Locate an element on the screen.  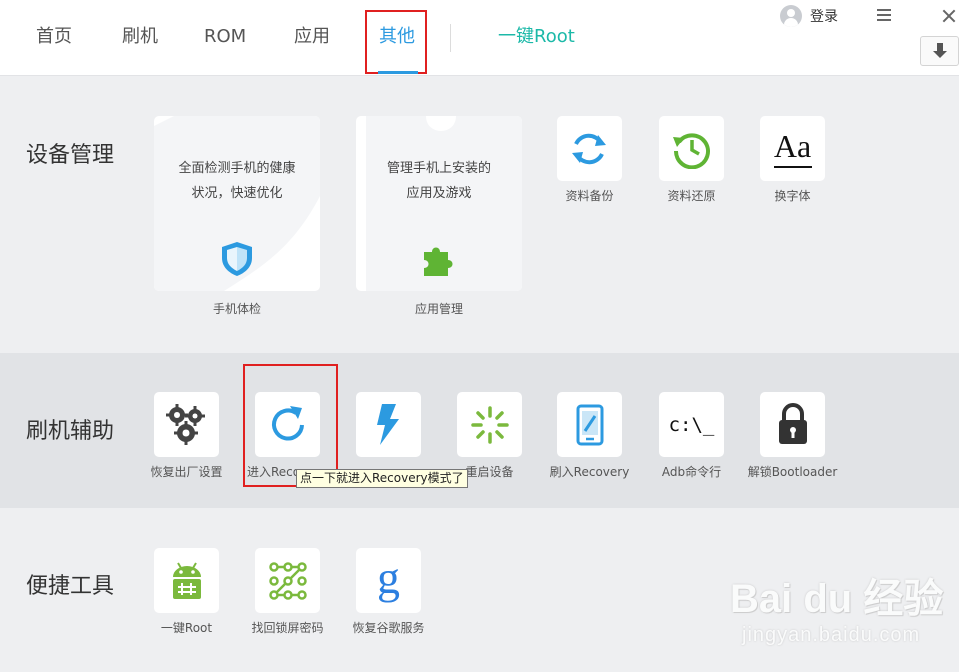
backup-label: 资料备份 is located at coordinates (589, 196).